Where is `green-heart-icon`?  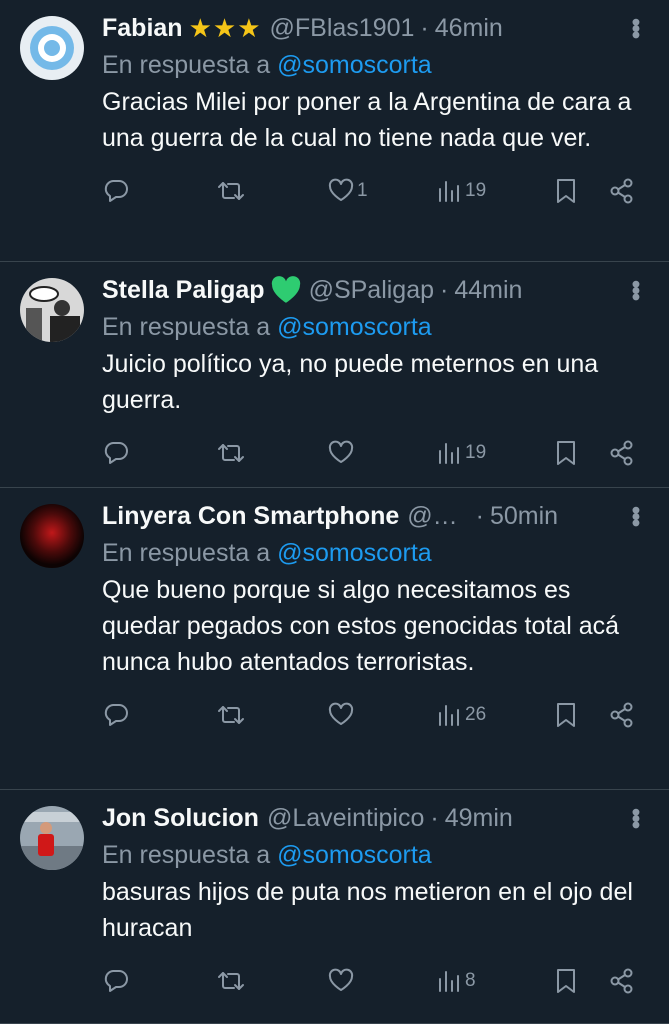
green-heart-icon is located at coordinates (286, 290).